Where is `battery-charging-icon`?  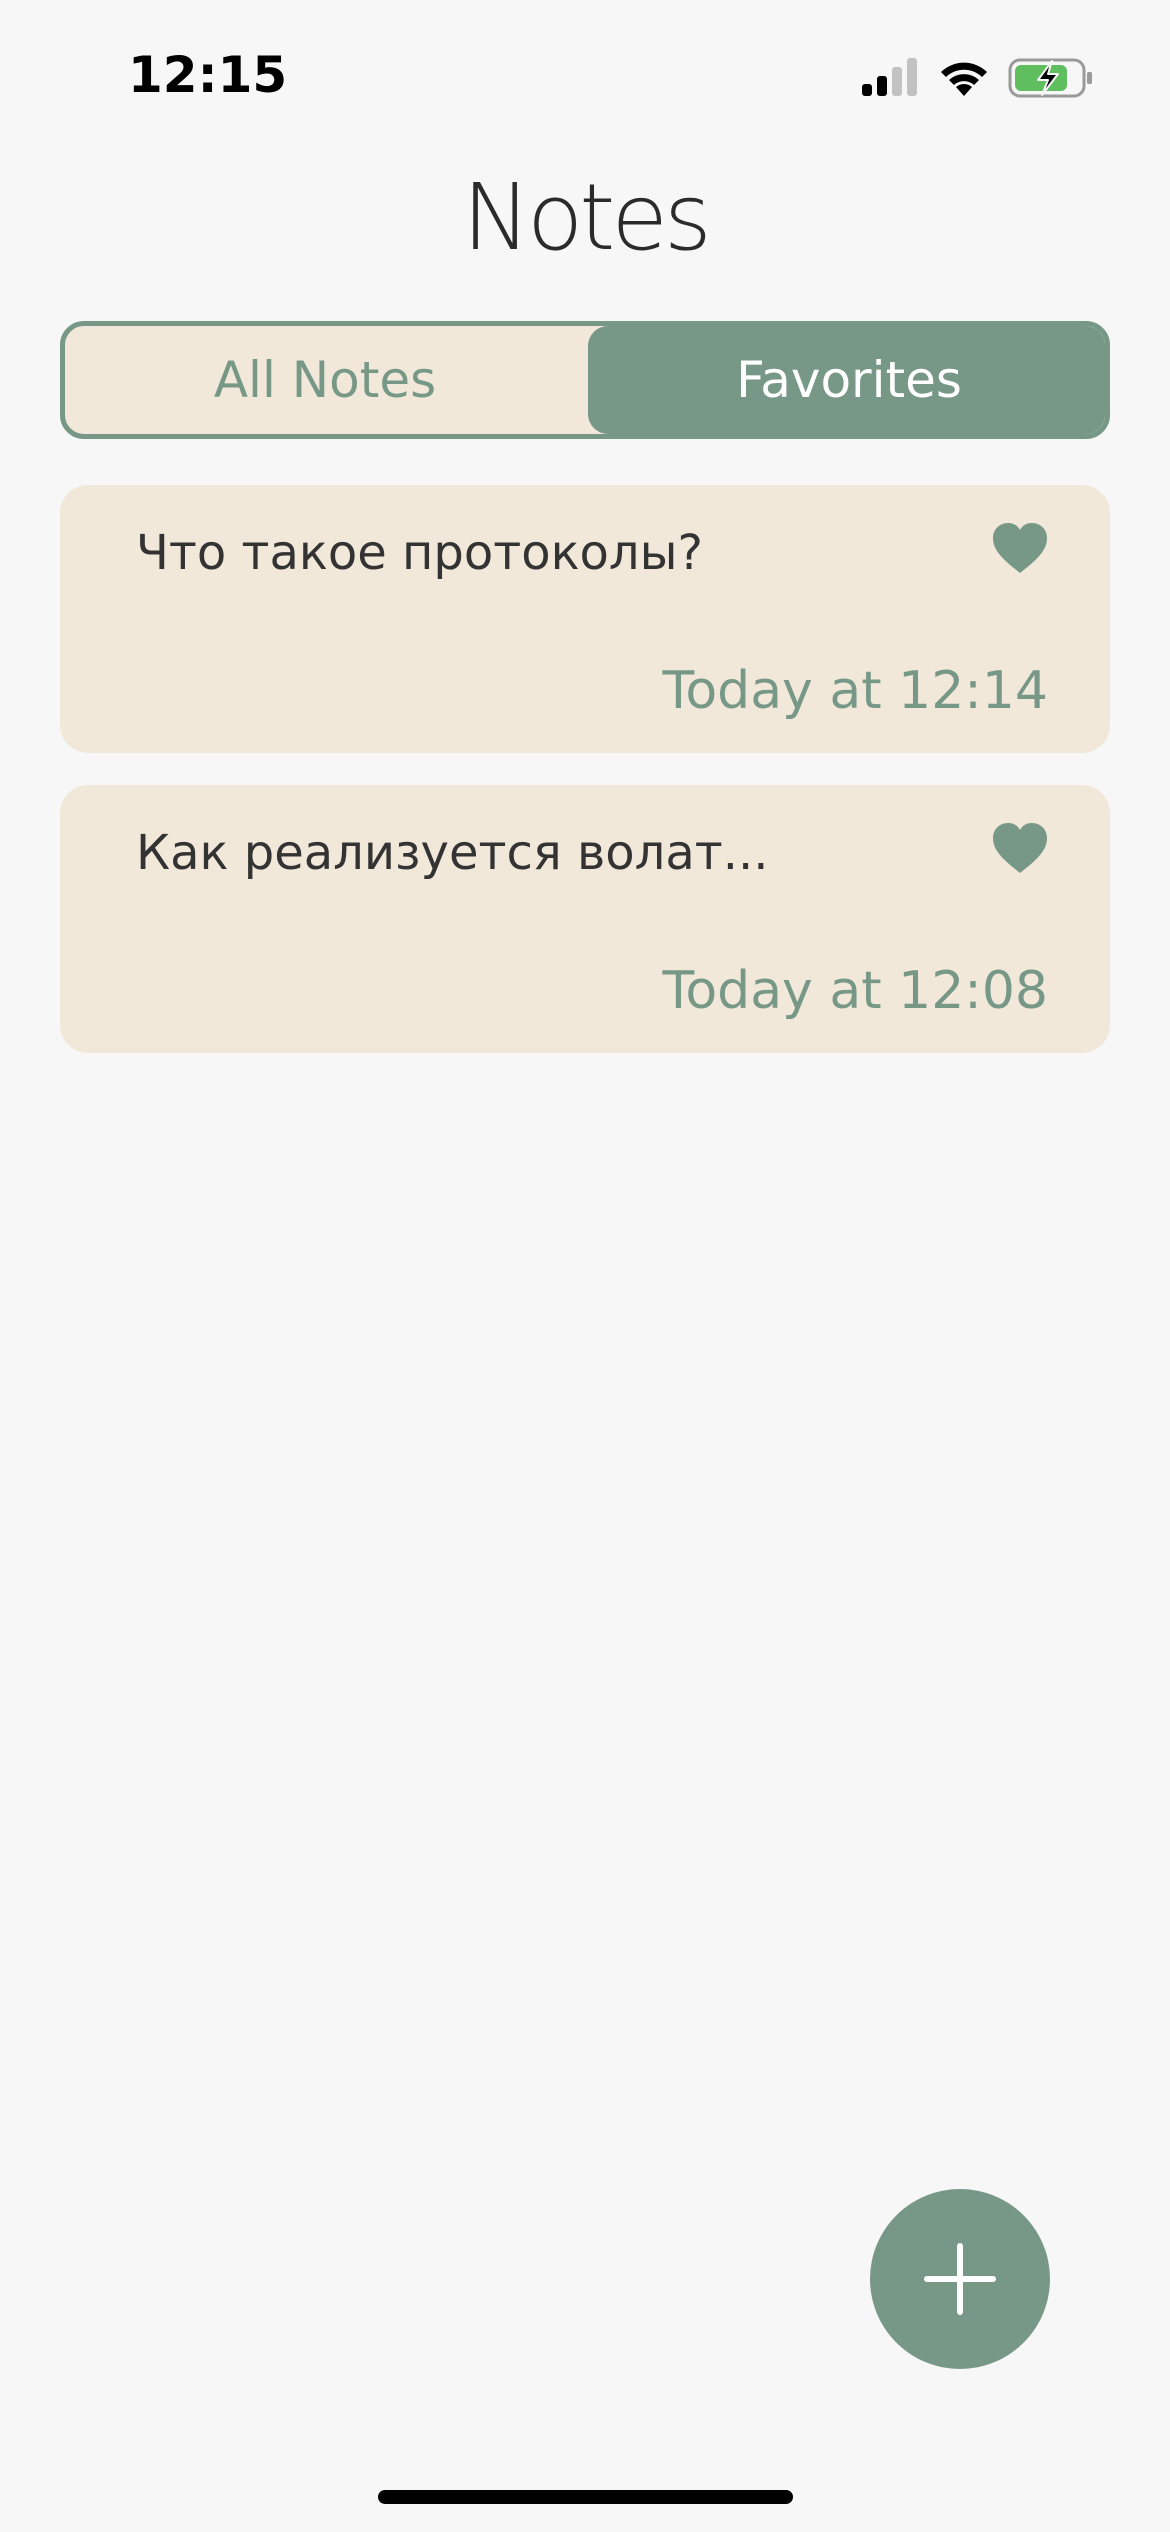 battery-charging-icon is located at coordinates (1050, 78).